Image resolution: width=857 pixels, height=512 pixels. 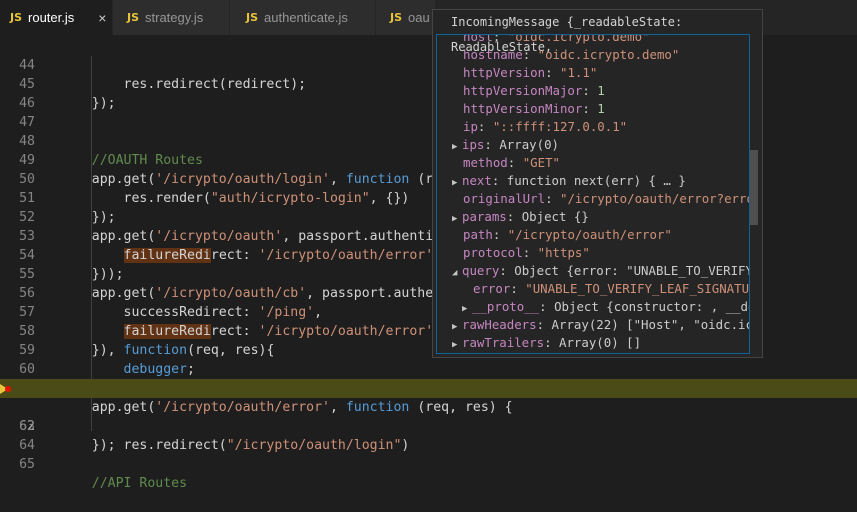 What do you see at coordinates (571, 55) in the screenshot?
I see `tree-item: hostname: "oidc.icrypto.demo"` at bounding box center [571, 55].